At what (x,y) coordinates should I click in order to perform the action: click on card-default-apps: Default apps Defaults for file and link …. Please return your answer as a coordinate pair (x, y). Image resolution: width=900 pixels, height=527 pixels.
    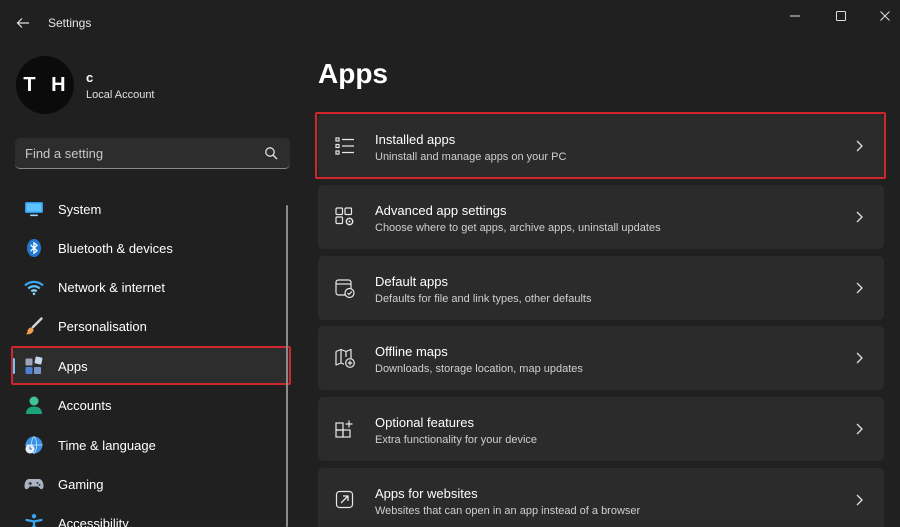
    Looking at the image, I should click on (601, 288).